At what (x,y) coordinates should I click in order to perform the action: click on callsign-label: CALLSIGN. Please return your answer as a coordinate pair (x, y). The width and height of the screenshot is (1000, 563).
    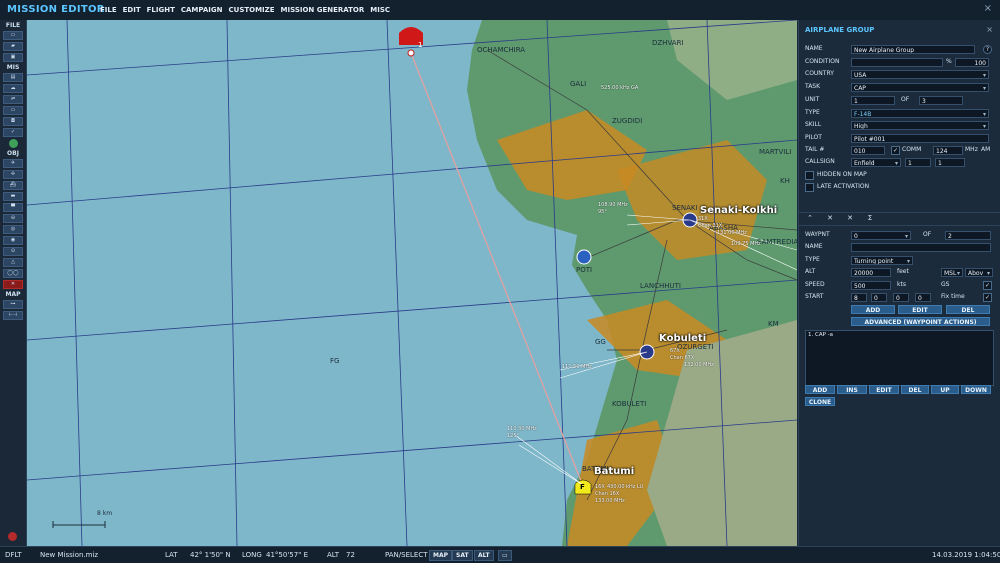
    Looking at the image, I should click on (820, 161).